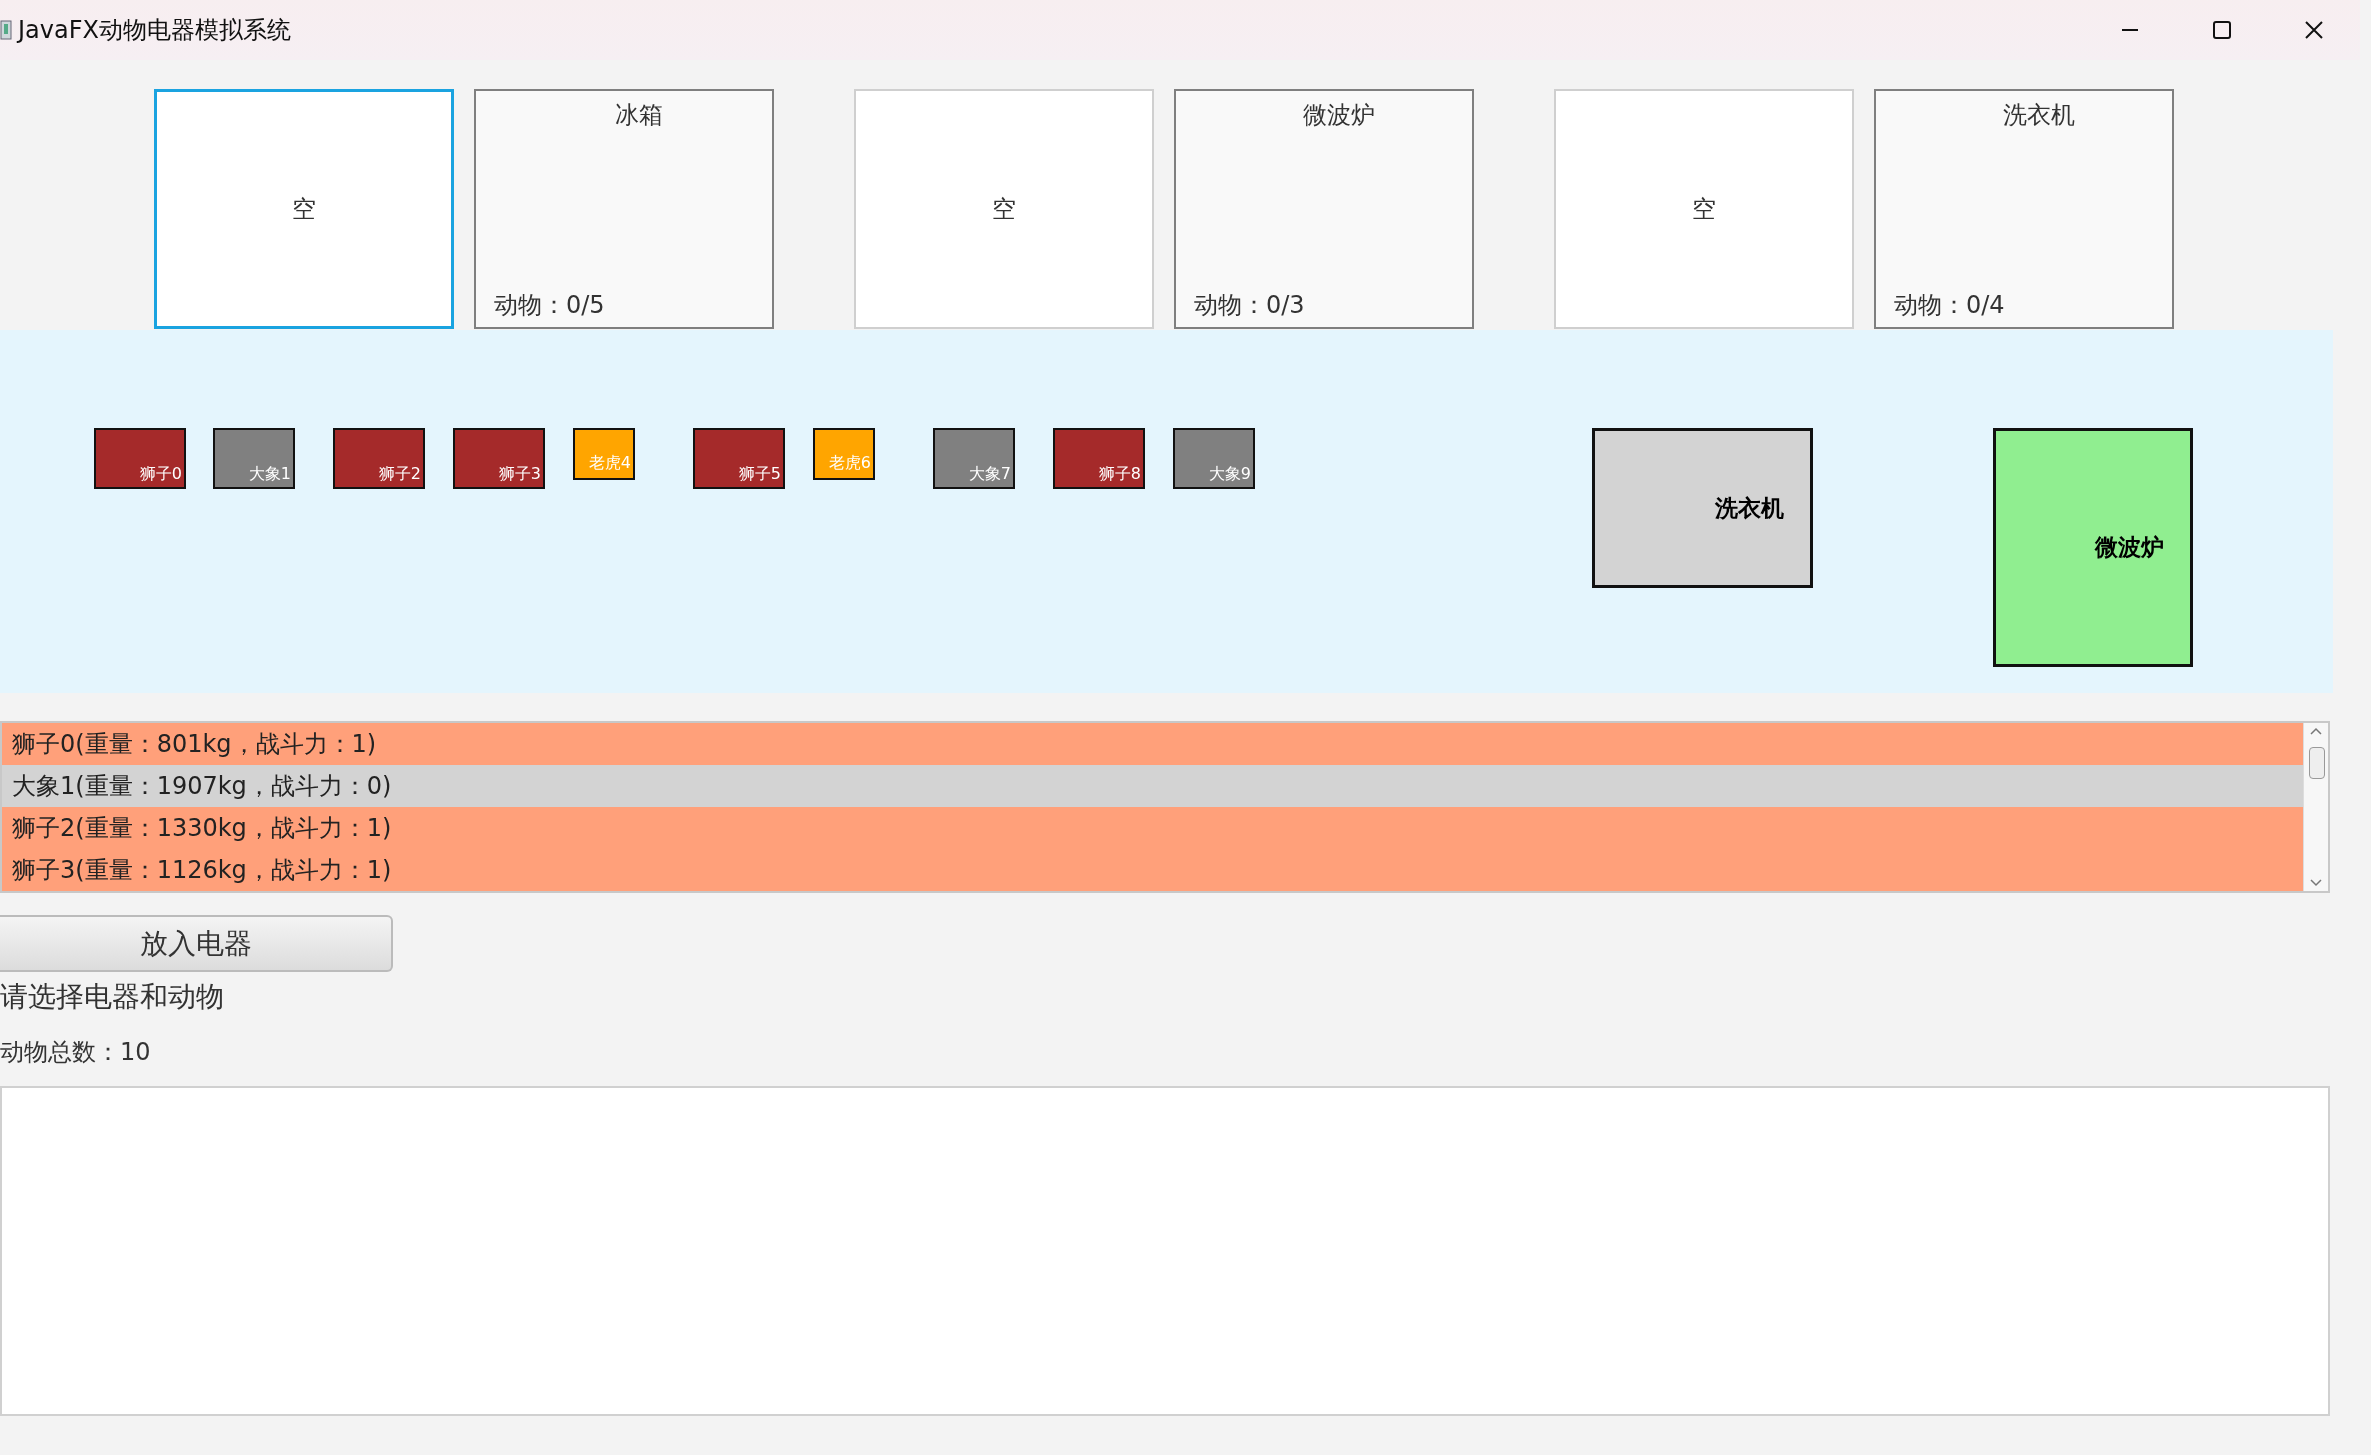 This screenshot has height=1455, width=2371. I want to click on appliance-slot: 洗衣机 动物：0/4, so click(2024, 209).